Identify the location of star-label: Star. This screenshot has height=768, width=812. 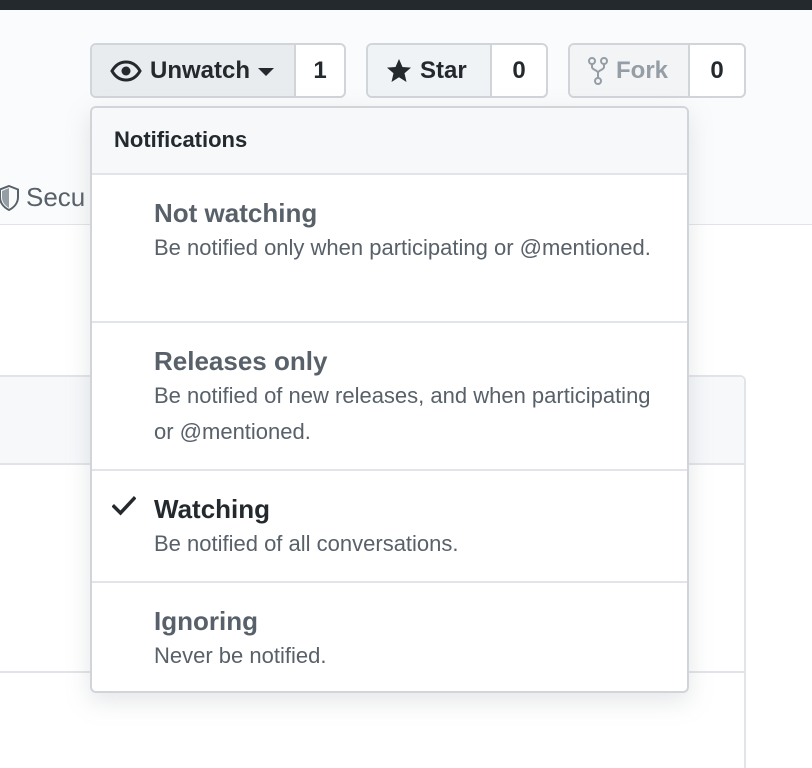
(443, 70).